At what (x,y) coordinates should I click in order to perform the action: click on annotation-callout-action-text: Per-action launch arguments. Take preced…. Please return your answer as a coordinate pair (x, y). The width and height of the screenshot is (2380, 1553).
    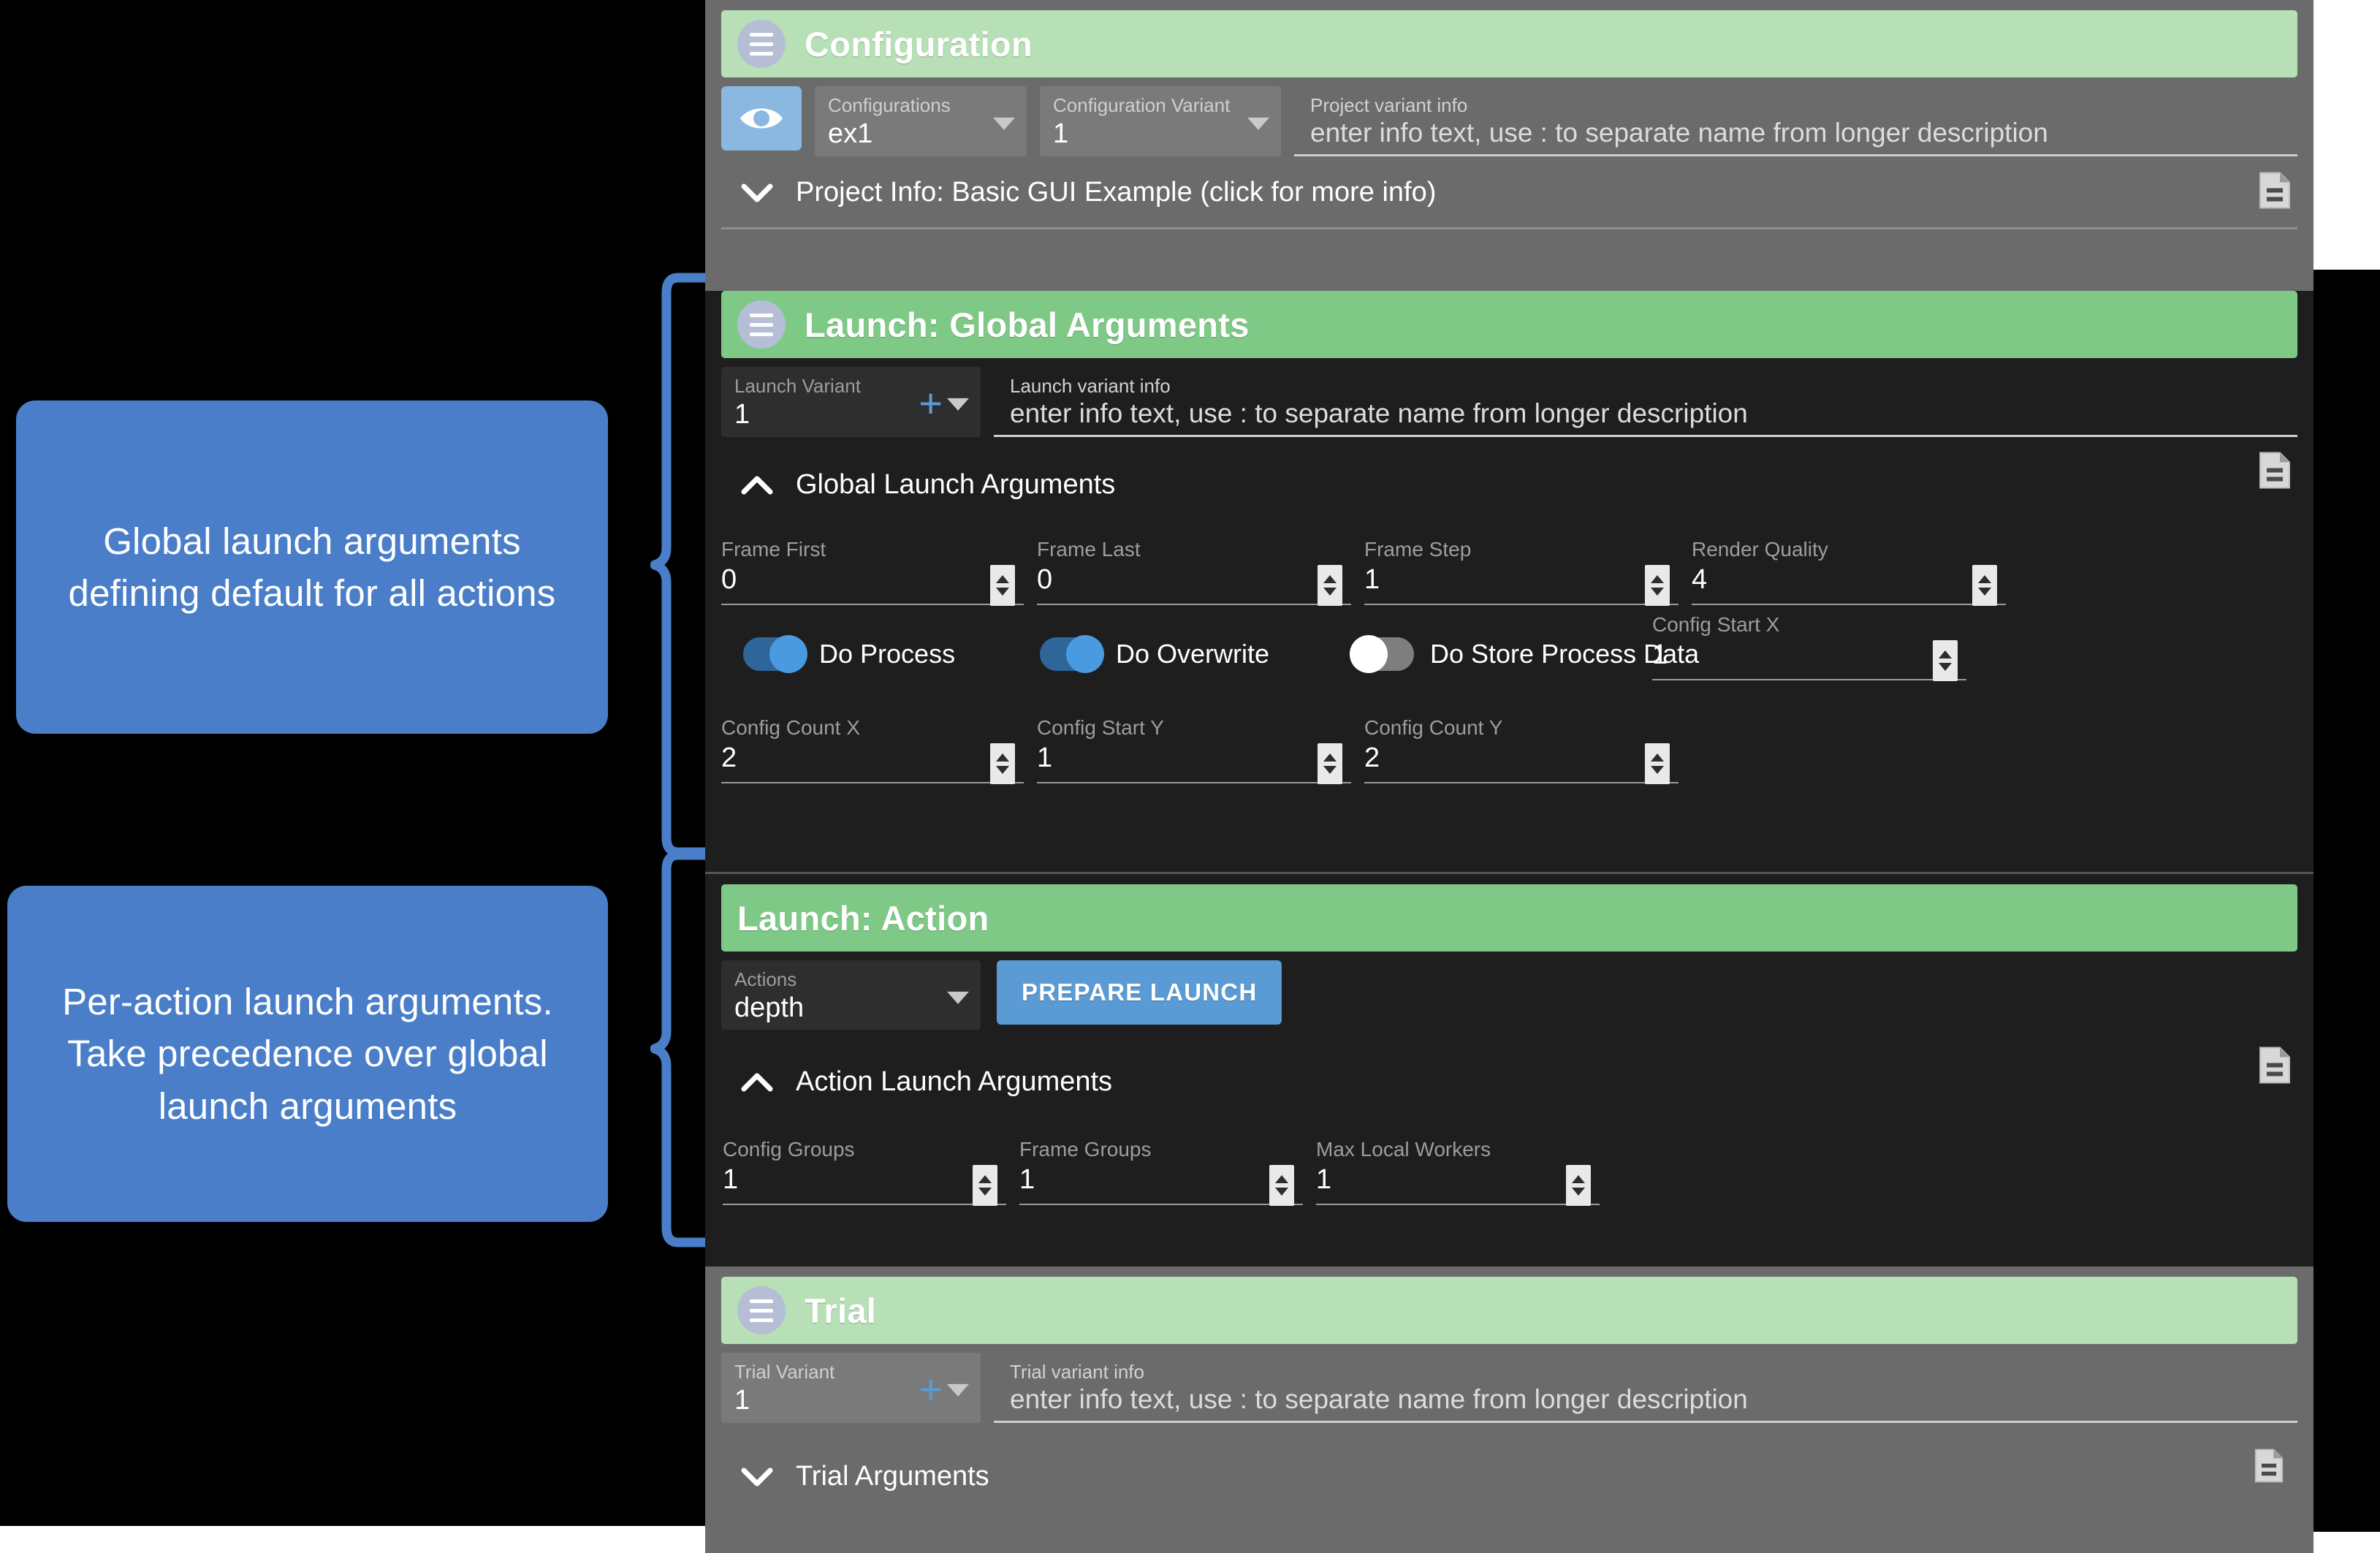
    Looking at the image, I should click on (307, 1053).